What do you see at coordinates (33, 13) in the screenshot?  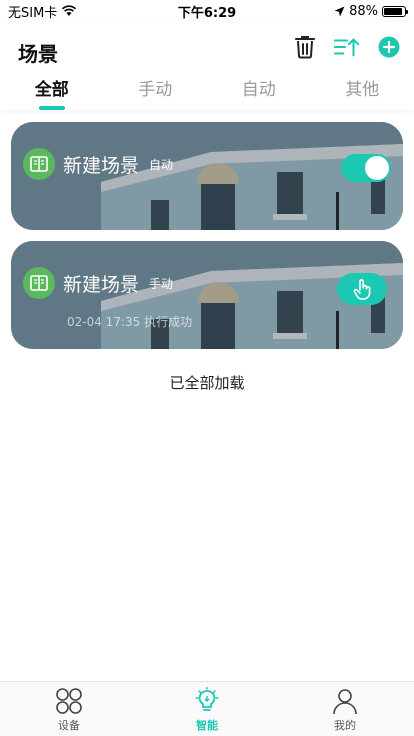 I see `carrier-text: 无SIM卡` at bounding box center [33, 13].